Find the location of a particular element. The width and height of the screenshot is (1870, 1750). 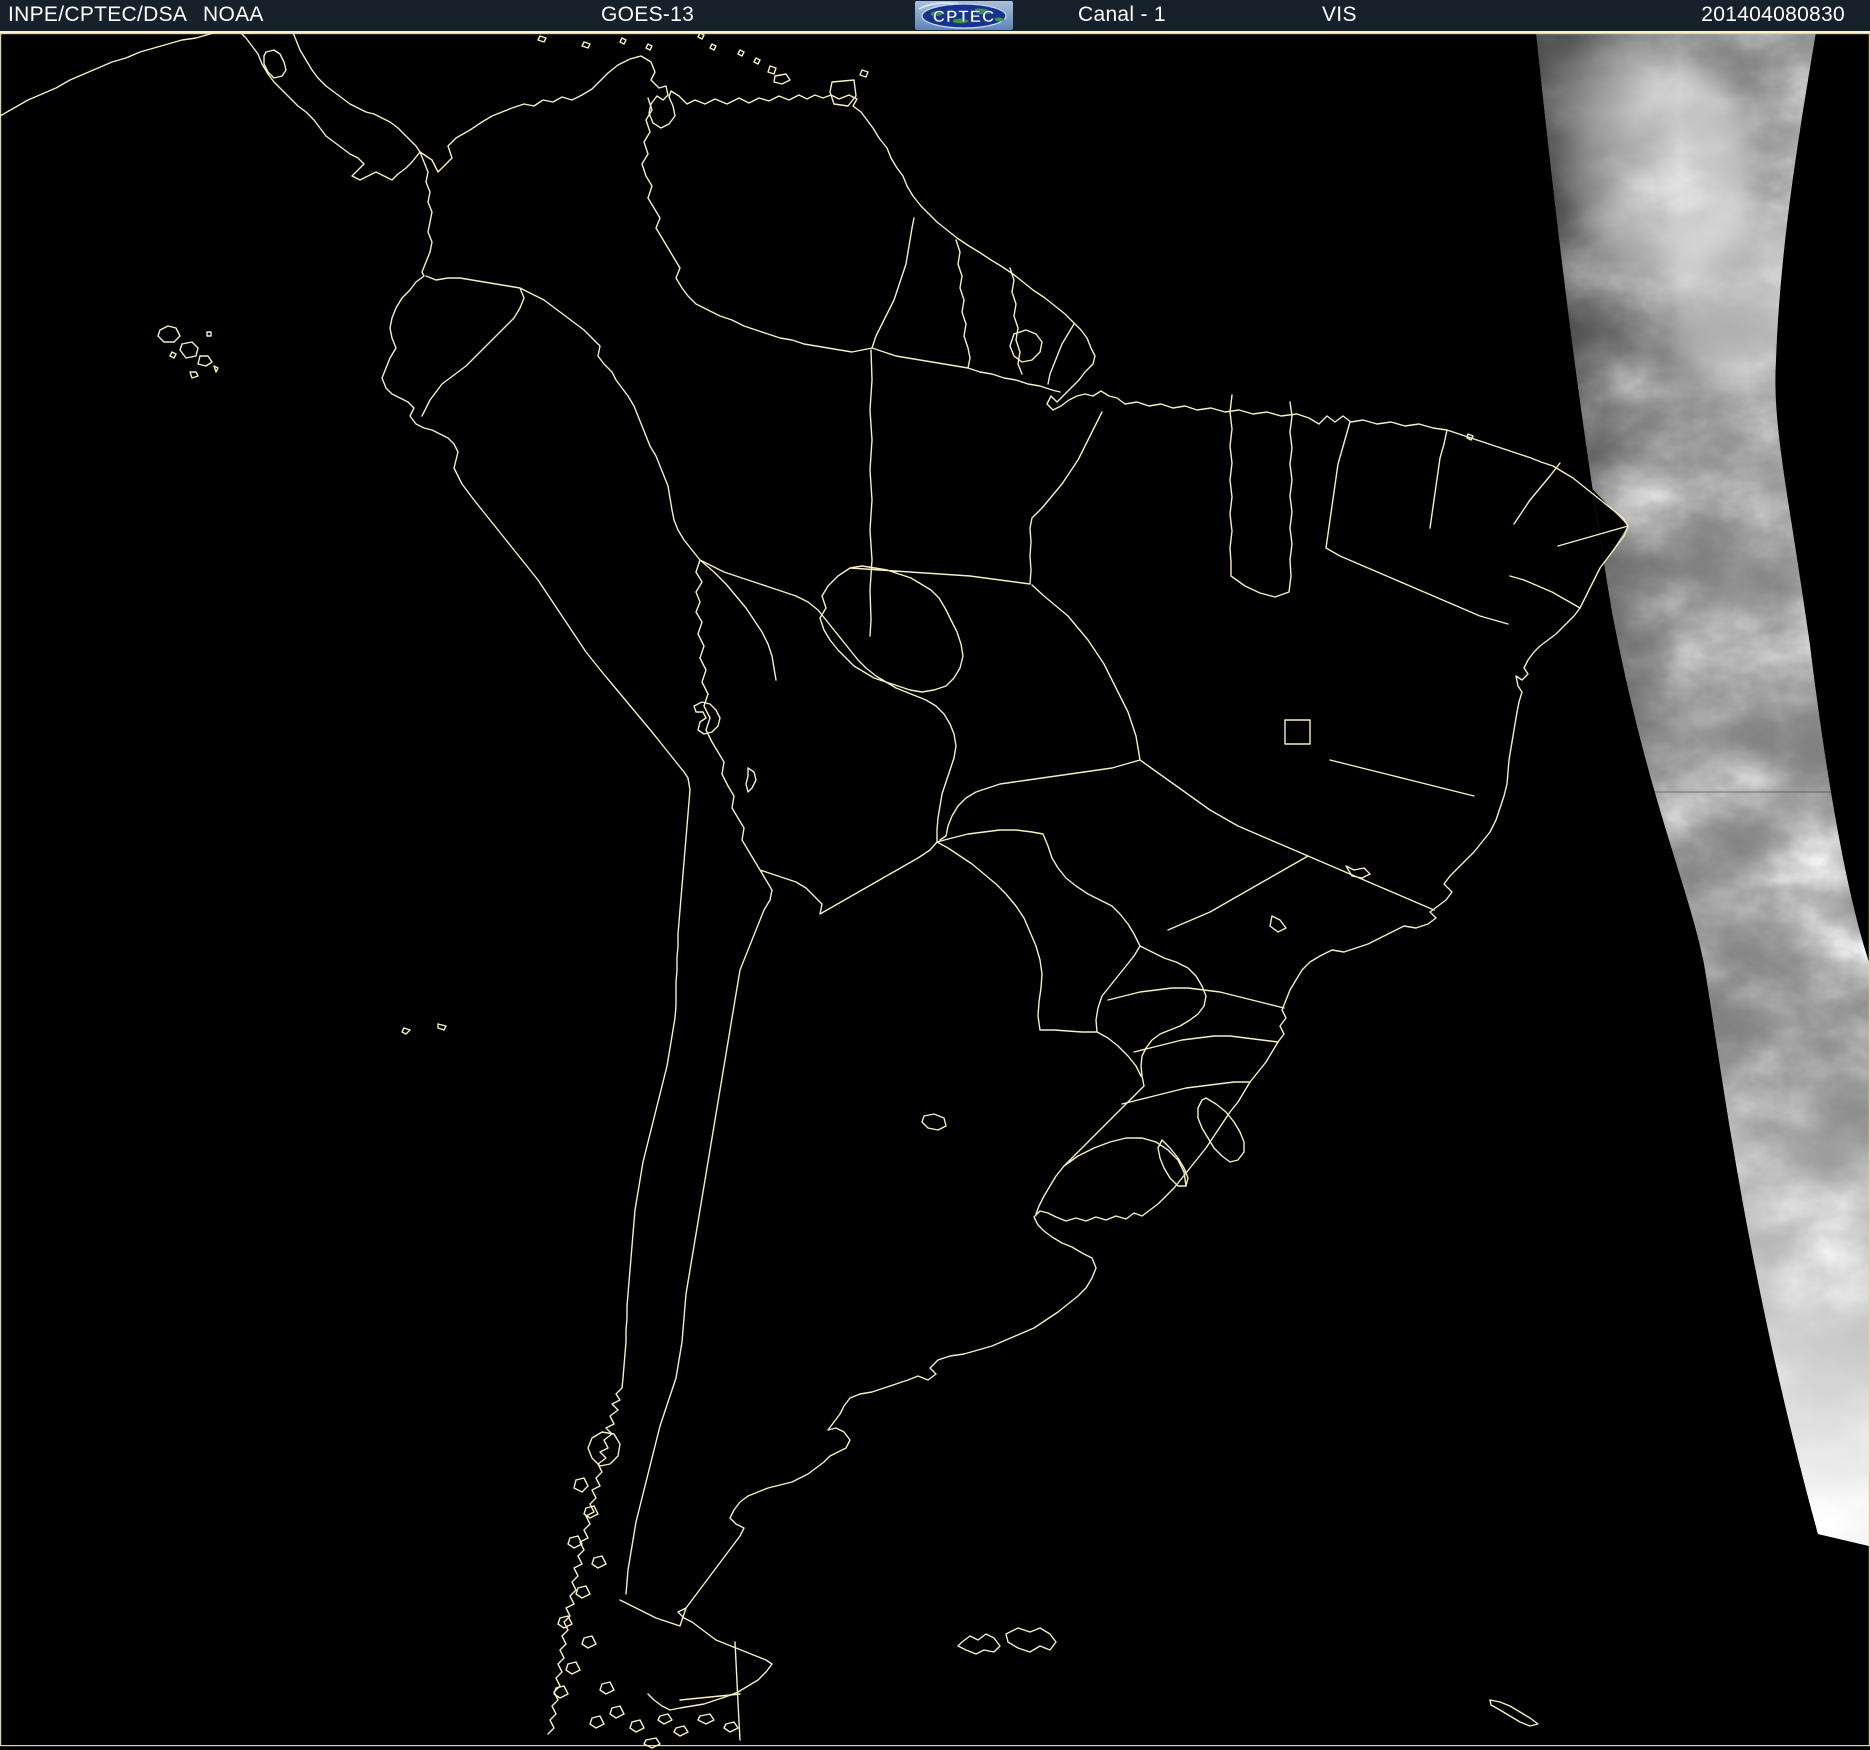

cptec-logo: CPTEC is located at coordinates (964, 15).